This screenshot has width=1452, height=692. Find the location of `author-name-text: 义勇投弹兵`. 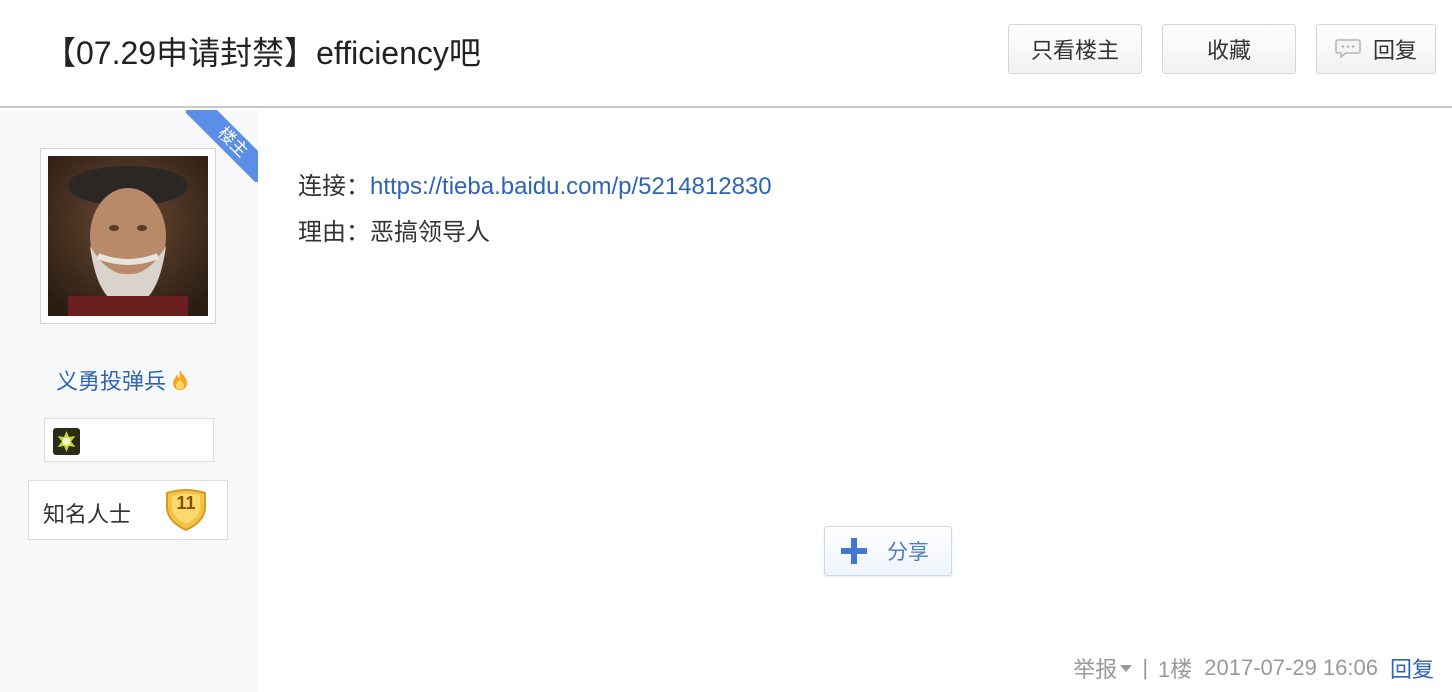

author-name-text: 义勇投弹兵 is located at coordinates (111, 380).